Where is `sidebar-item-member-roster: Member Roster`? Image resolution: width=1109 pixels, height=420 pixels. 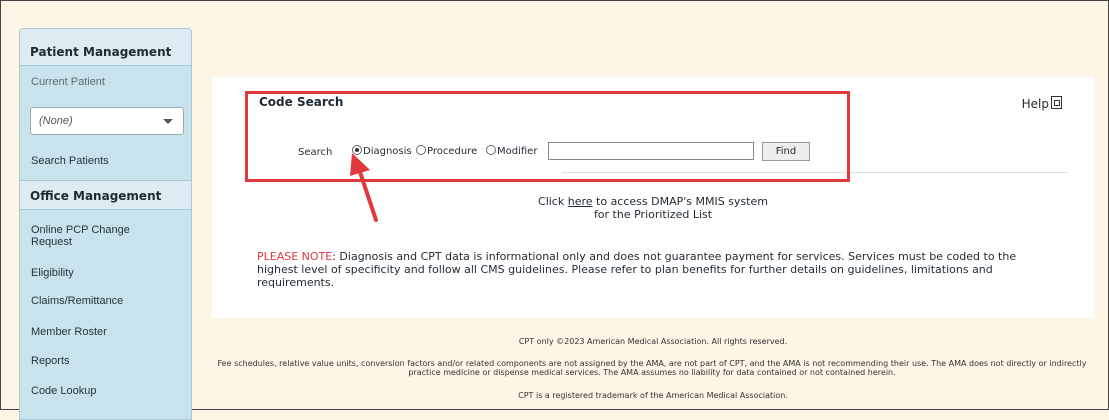
sidebar-item-member-roster: Member Roster is located at coordinates (63, 332).